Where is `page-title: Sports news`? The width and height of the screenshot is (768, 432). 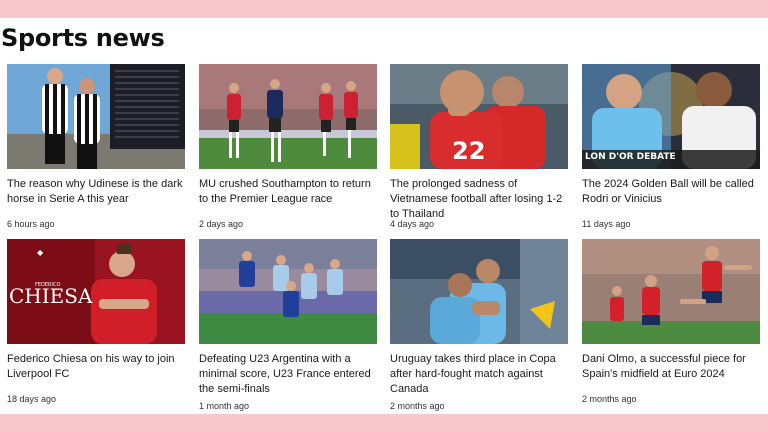 page-title: Sports news is located at coordinates (83, 38).